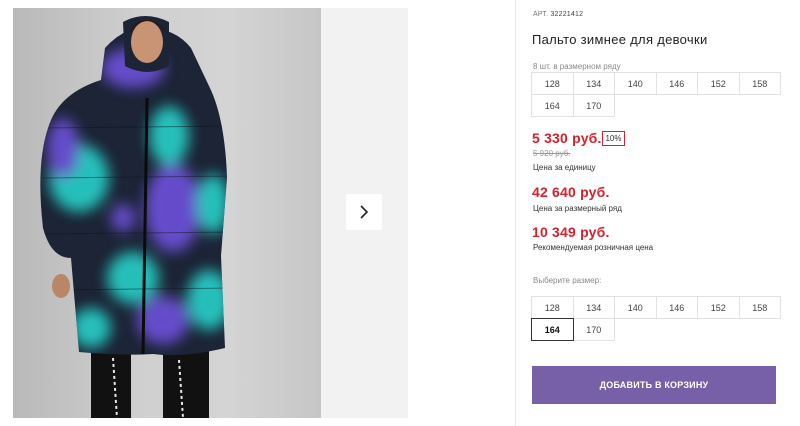 Image resolution: width=800 pixels, height=426 pixels. What do you see at coordinates (552, 83) in the screenshot?
I see `row-size-cell: 128` at bounding box center [552, 83].